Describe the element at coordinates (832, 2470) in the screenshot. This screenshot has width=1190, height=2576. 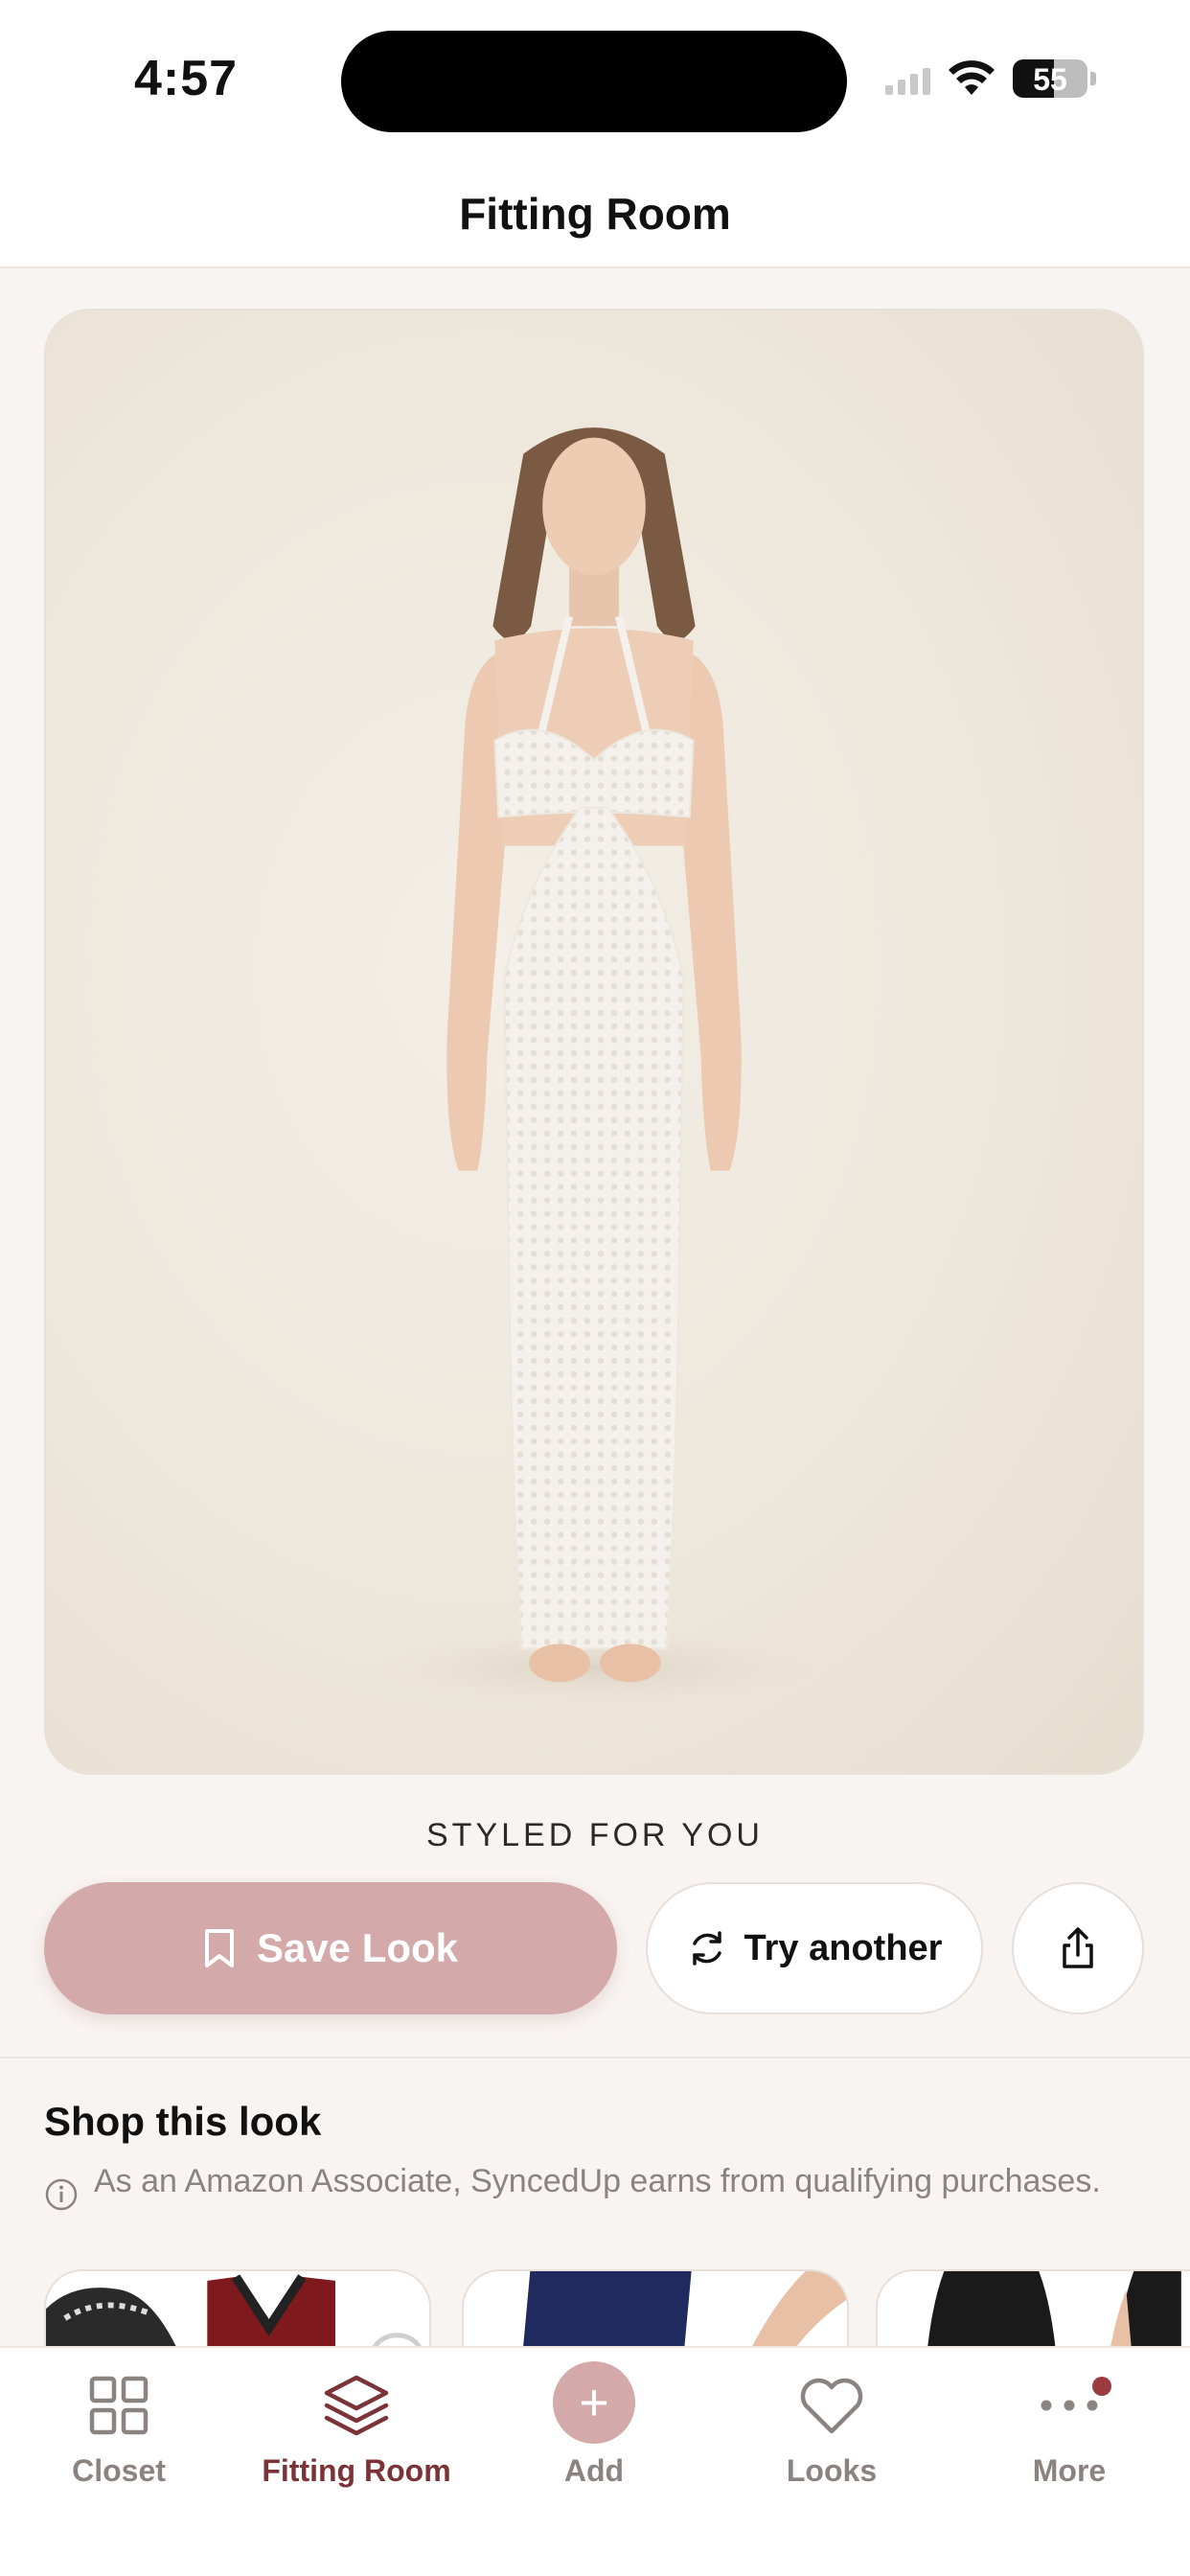
I see `tab-label: Looks` at that location.